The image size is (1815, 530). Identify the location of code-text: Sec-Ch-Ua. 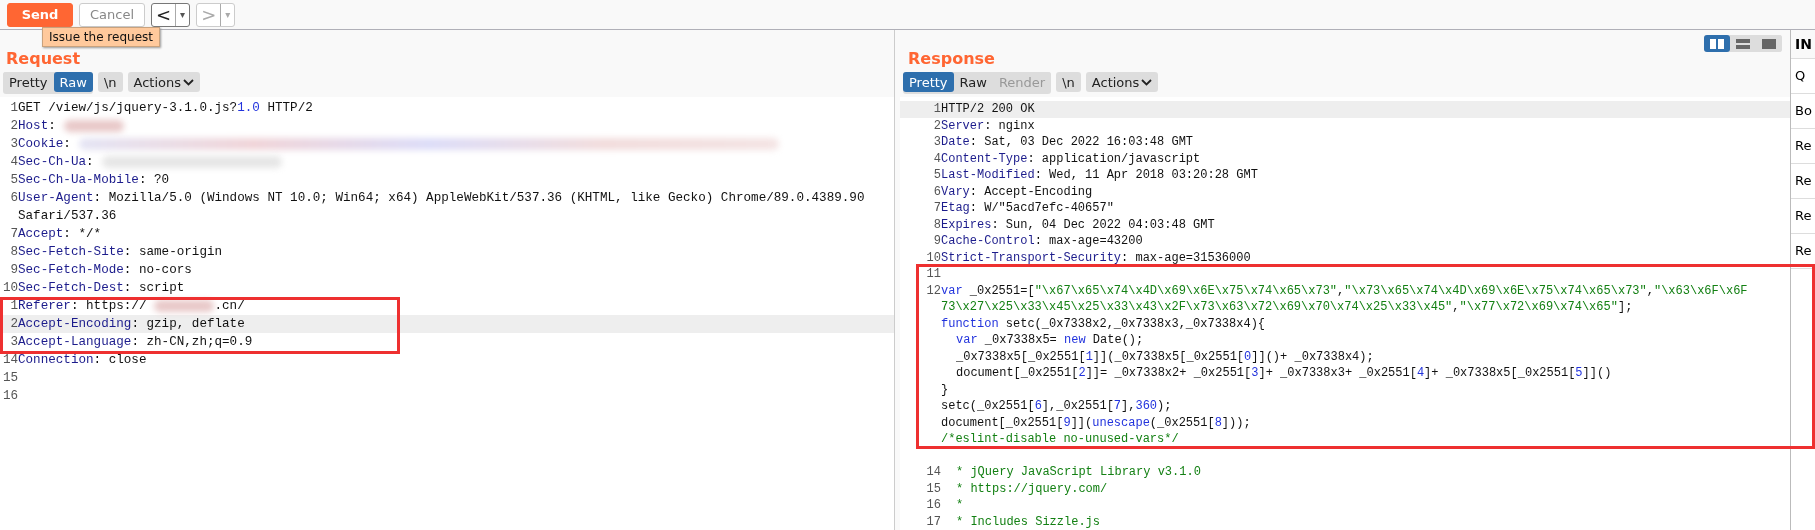
(52, 162).